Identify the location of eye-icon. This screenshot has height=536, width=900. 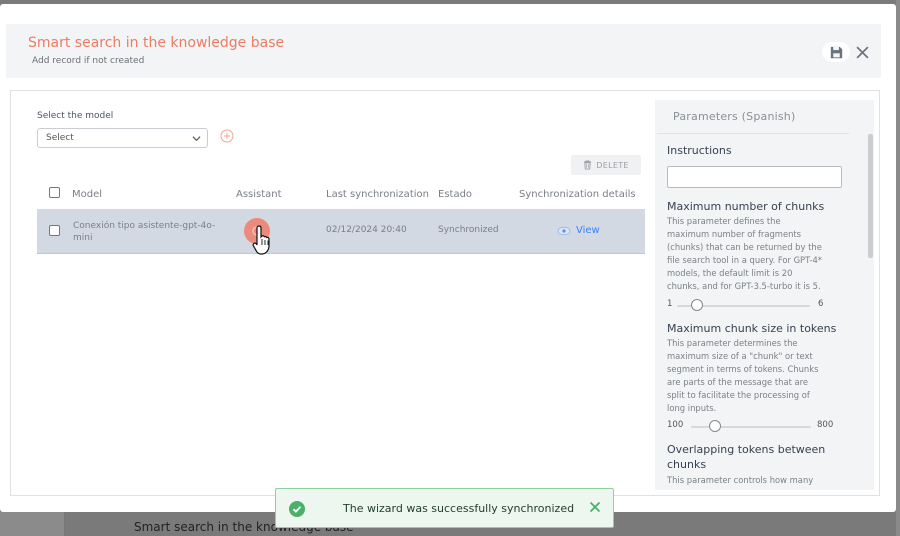
(564, 230).